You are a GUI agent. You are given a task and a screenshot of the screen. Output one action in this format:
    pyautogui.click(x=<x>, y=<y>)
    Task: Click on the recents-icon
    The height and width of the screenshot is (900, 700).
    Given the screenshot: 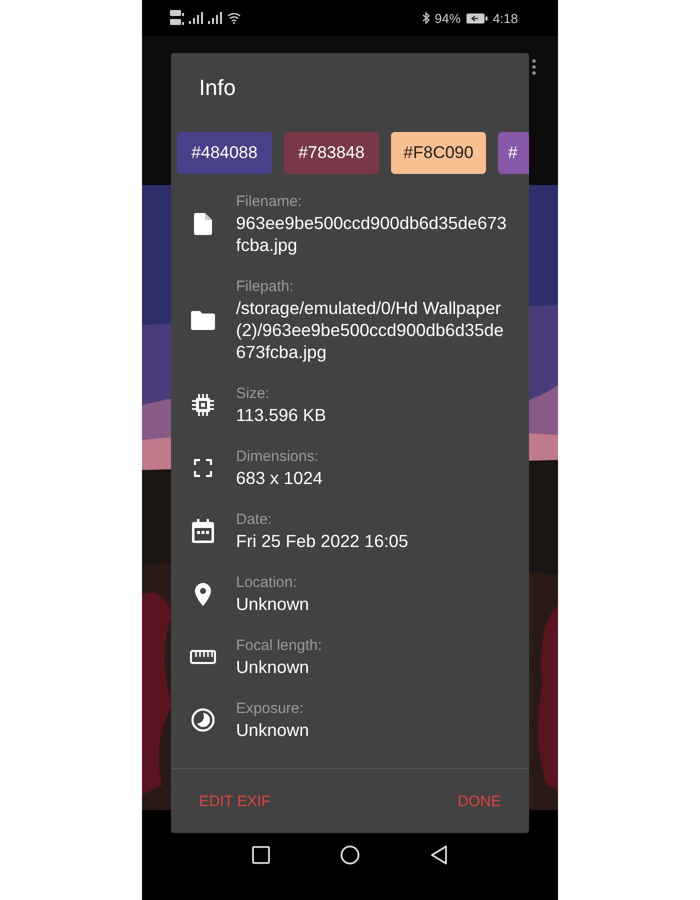 What is the action you would take?
    pyautogui.click(x=261, y=855)
    